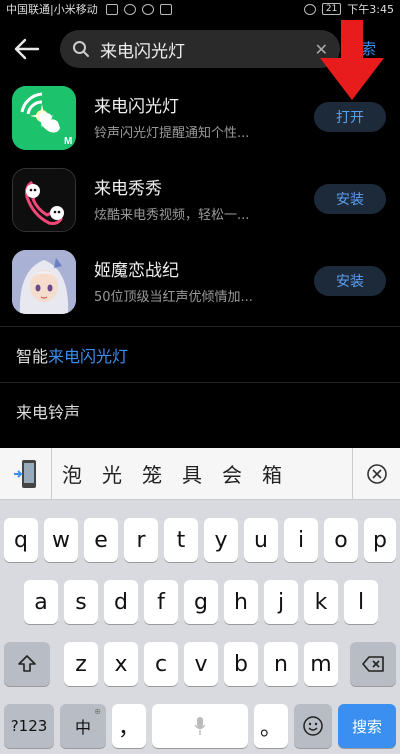 This screenshot has height=754, width=400. I want to click on globe-icon: ⊕, so click(97, 711).